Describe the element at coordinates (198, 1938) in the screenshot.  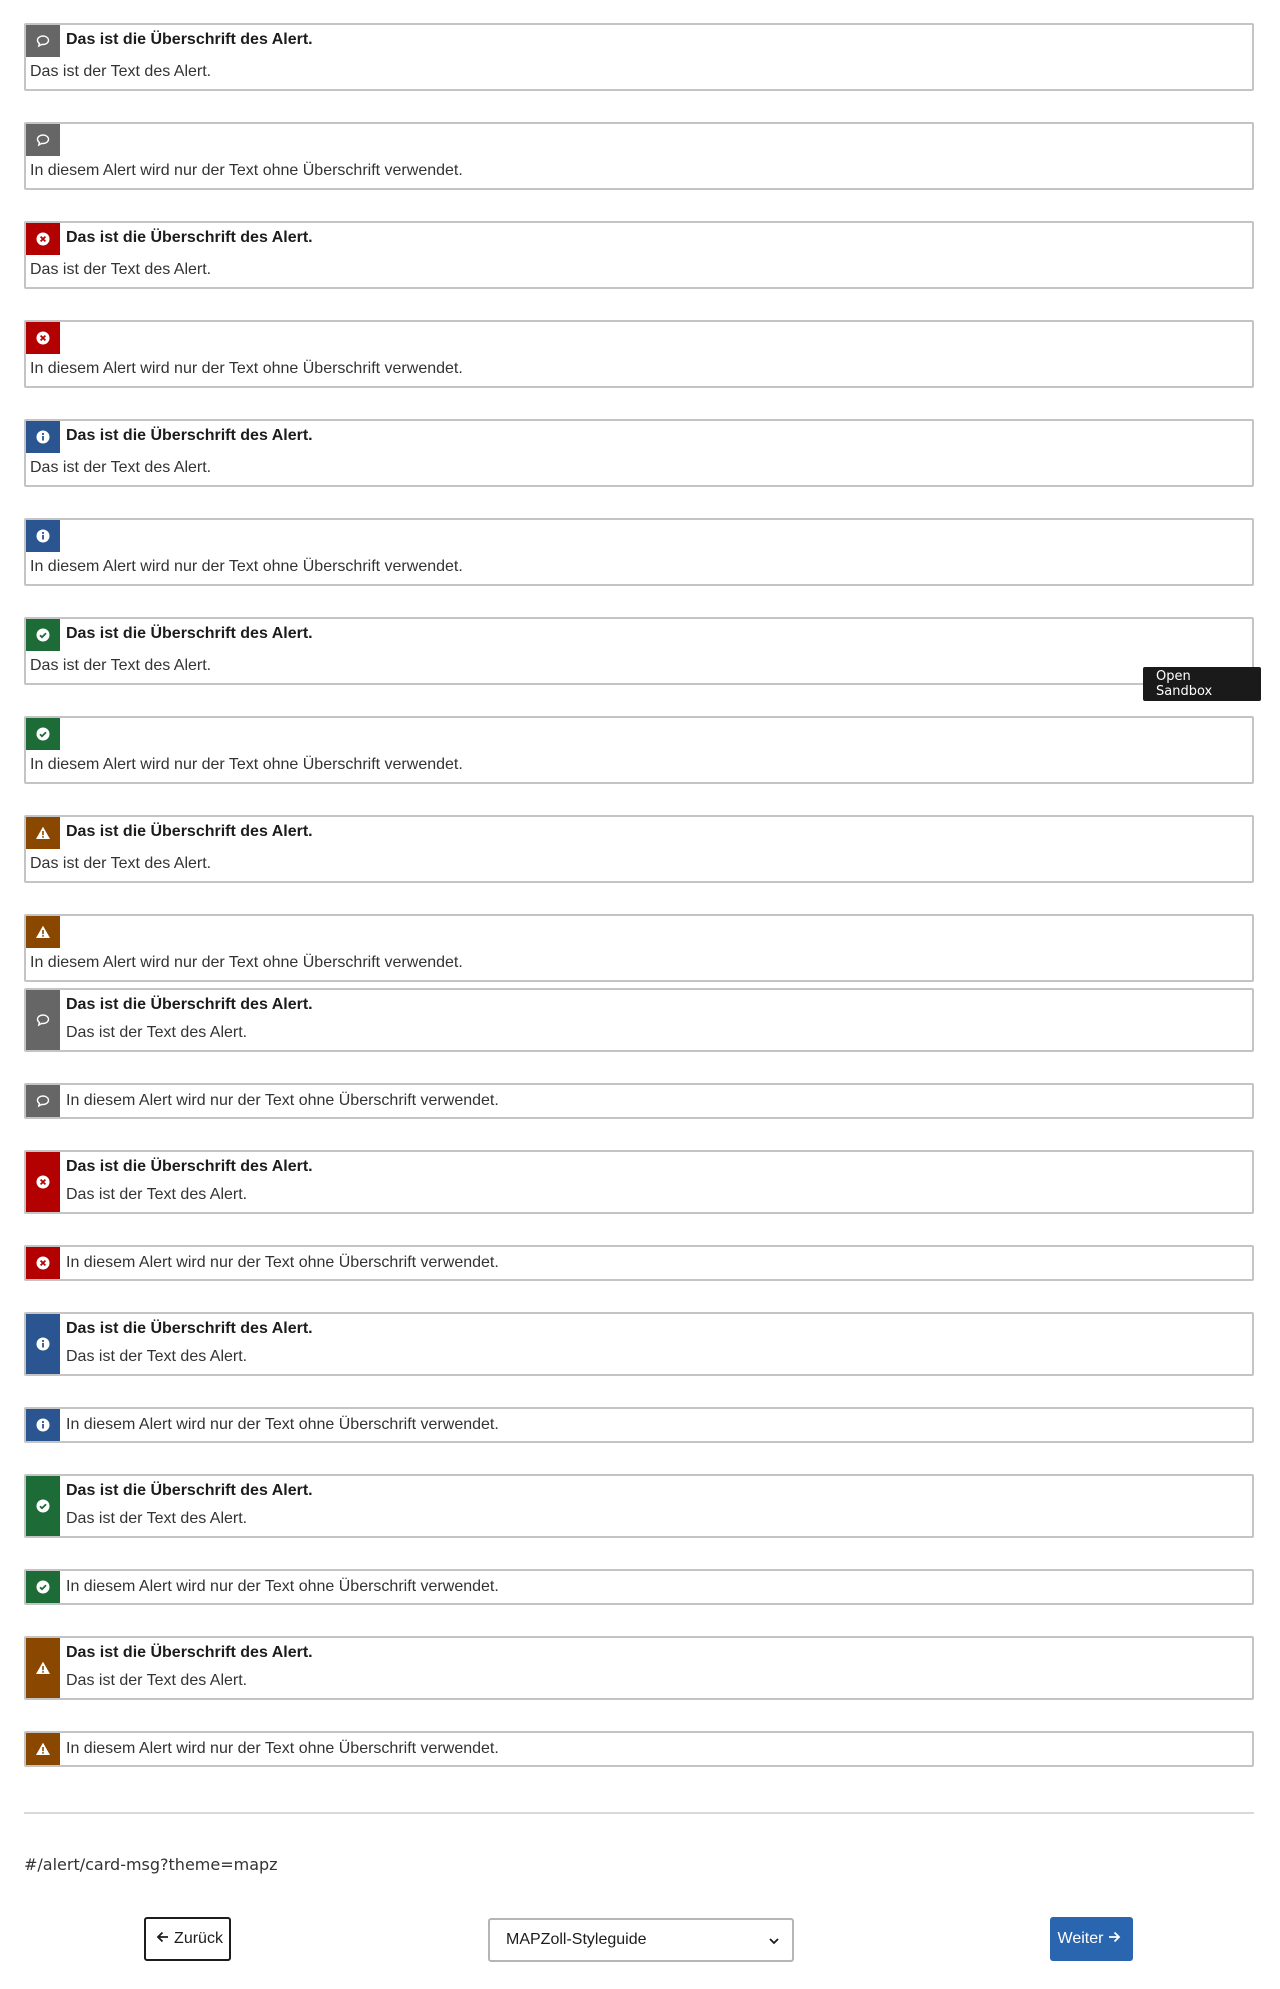
I see `back-button-label: Zurück` at that location.